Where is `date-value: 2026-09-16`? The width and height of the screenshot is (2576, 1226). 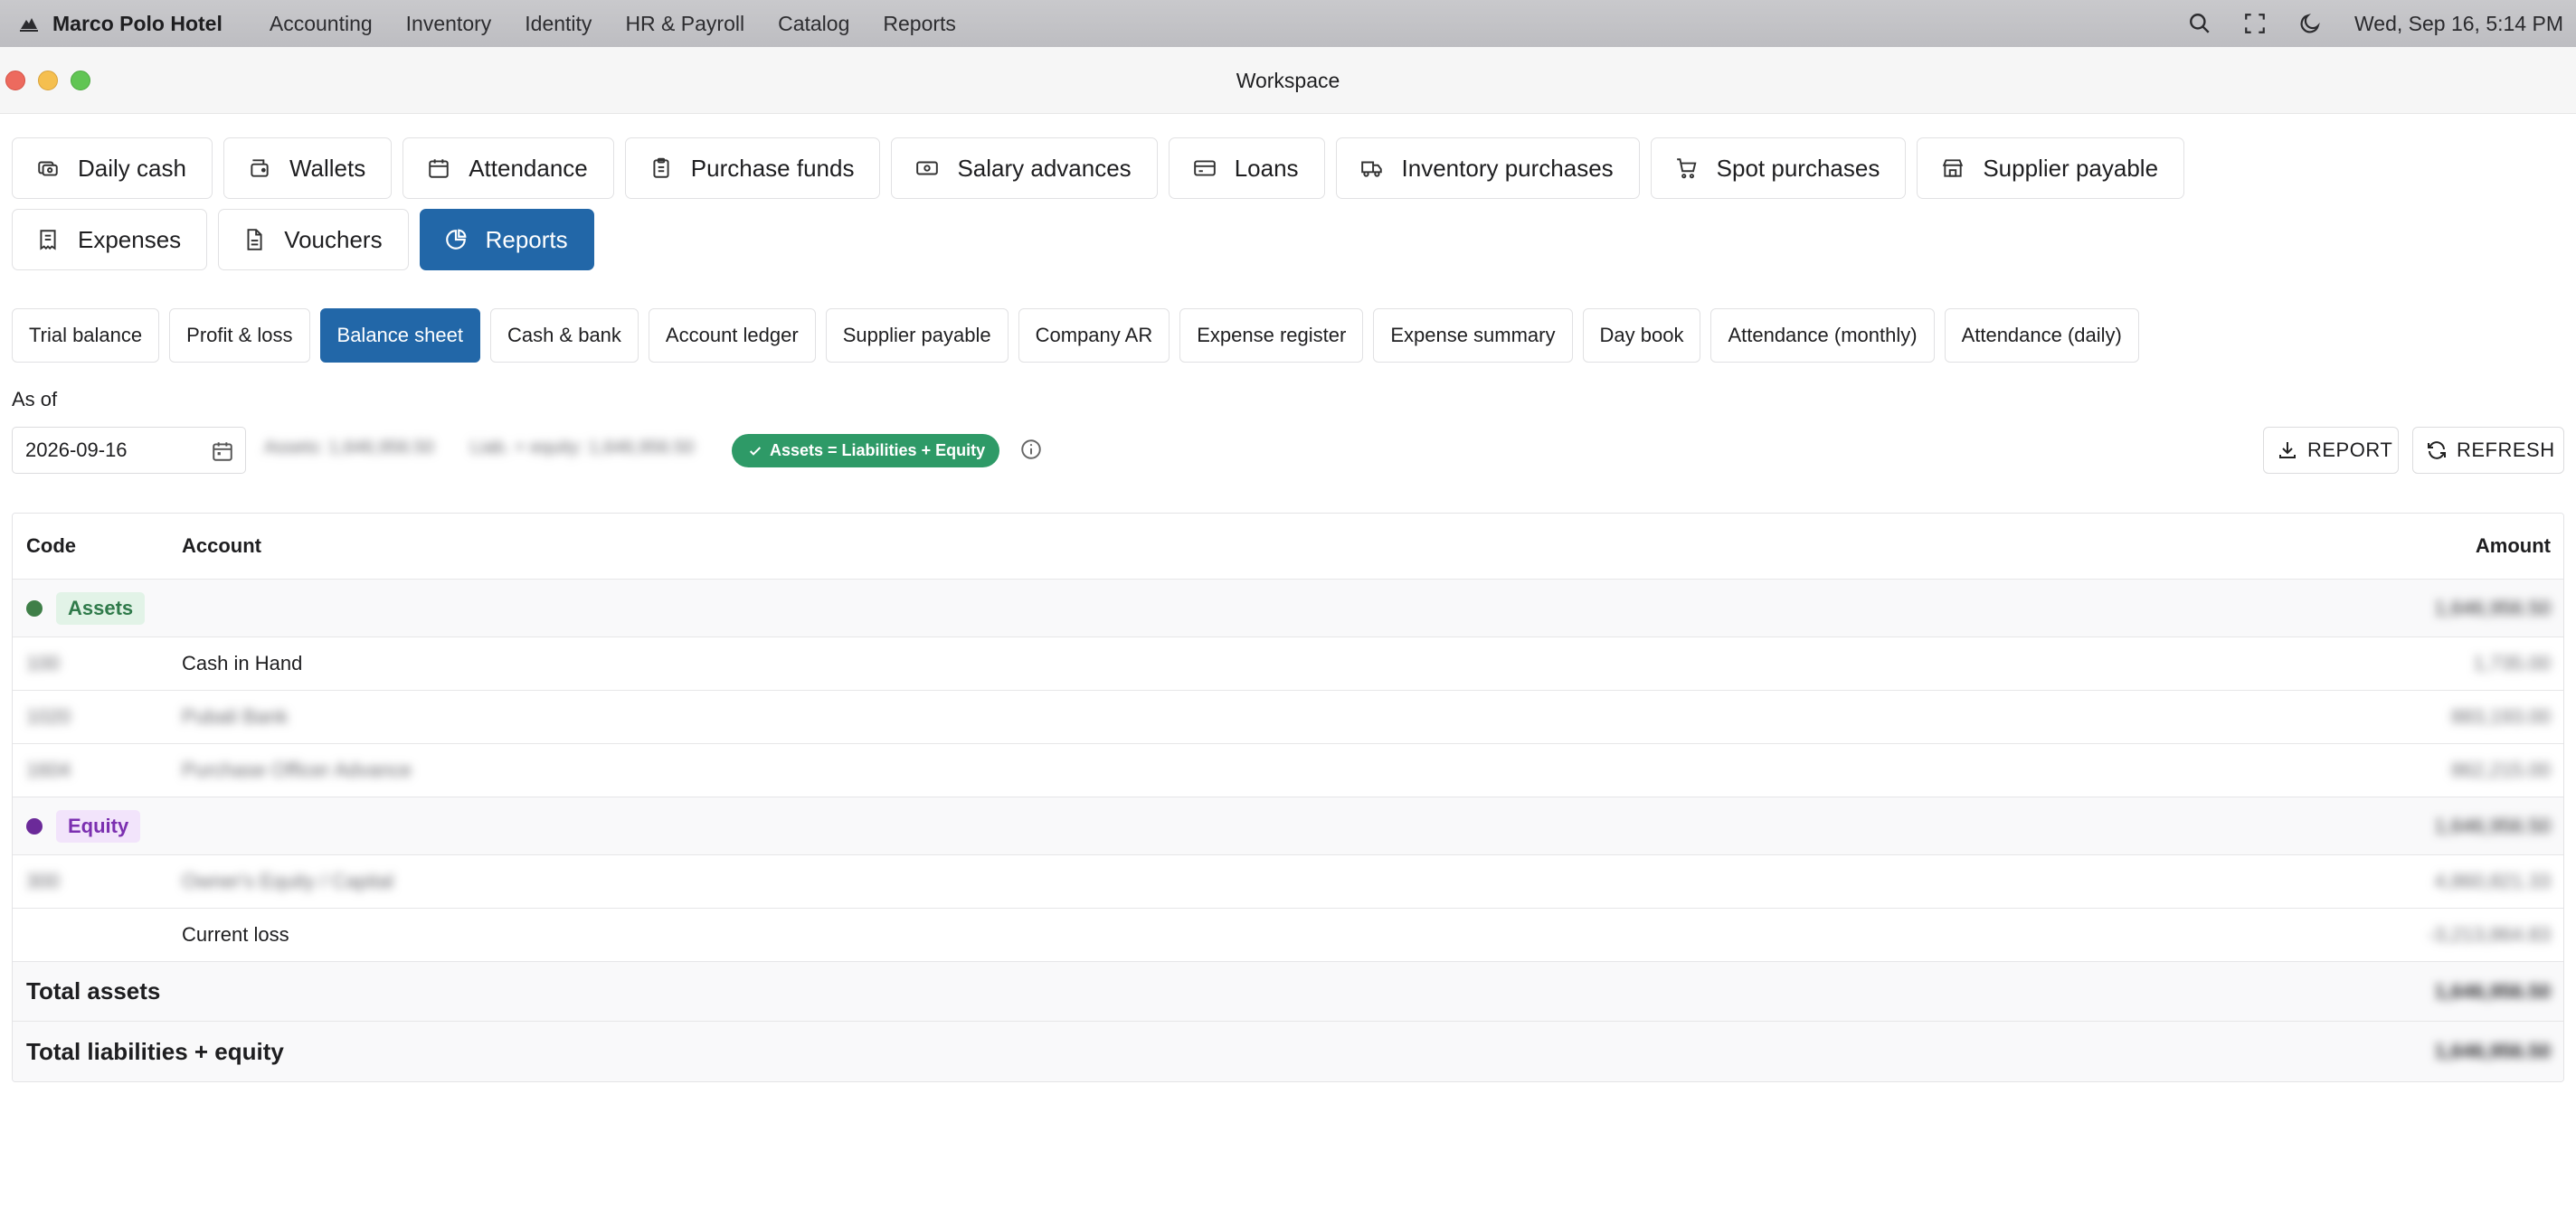
date-value: 2026-09-16 is located at coordinates (76, 450).